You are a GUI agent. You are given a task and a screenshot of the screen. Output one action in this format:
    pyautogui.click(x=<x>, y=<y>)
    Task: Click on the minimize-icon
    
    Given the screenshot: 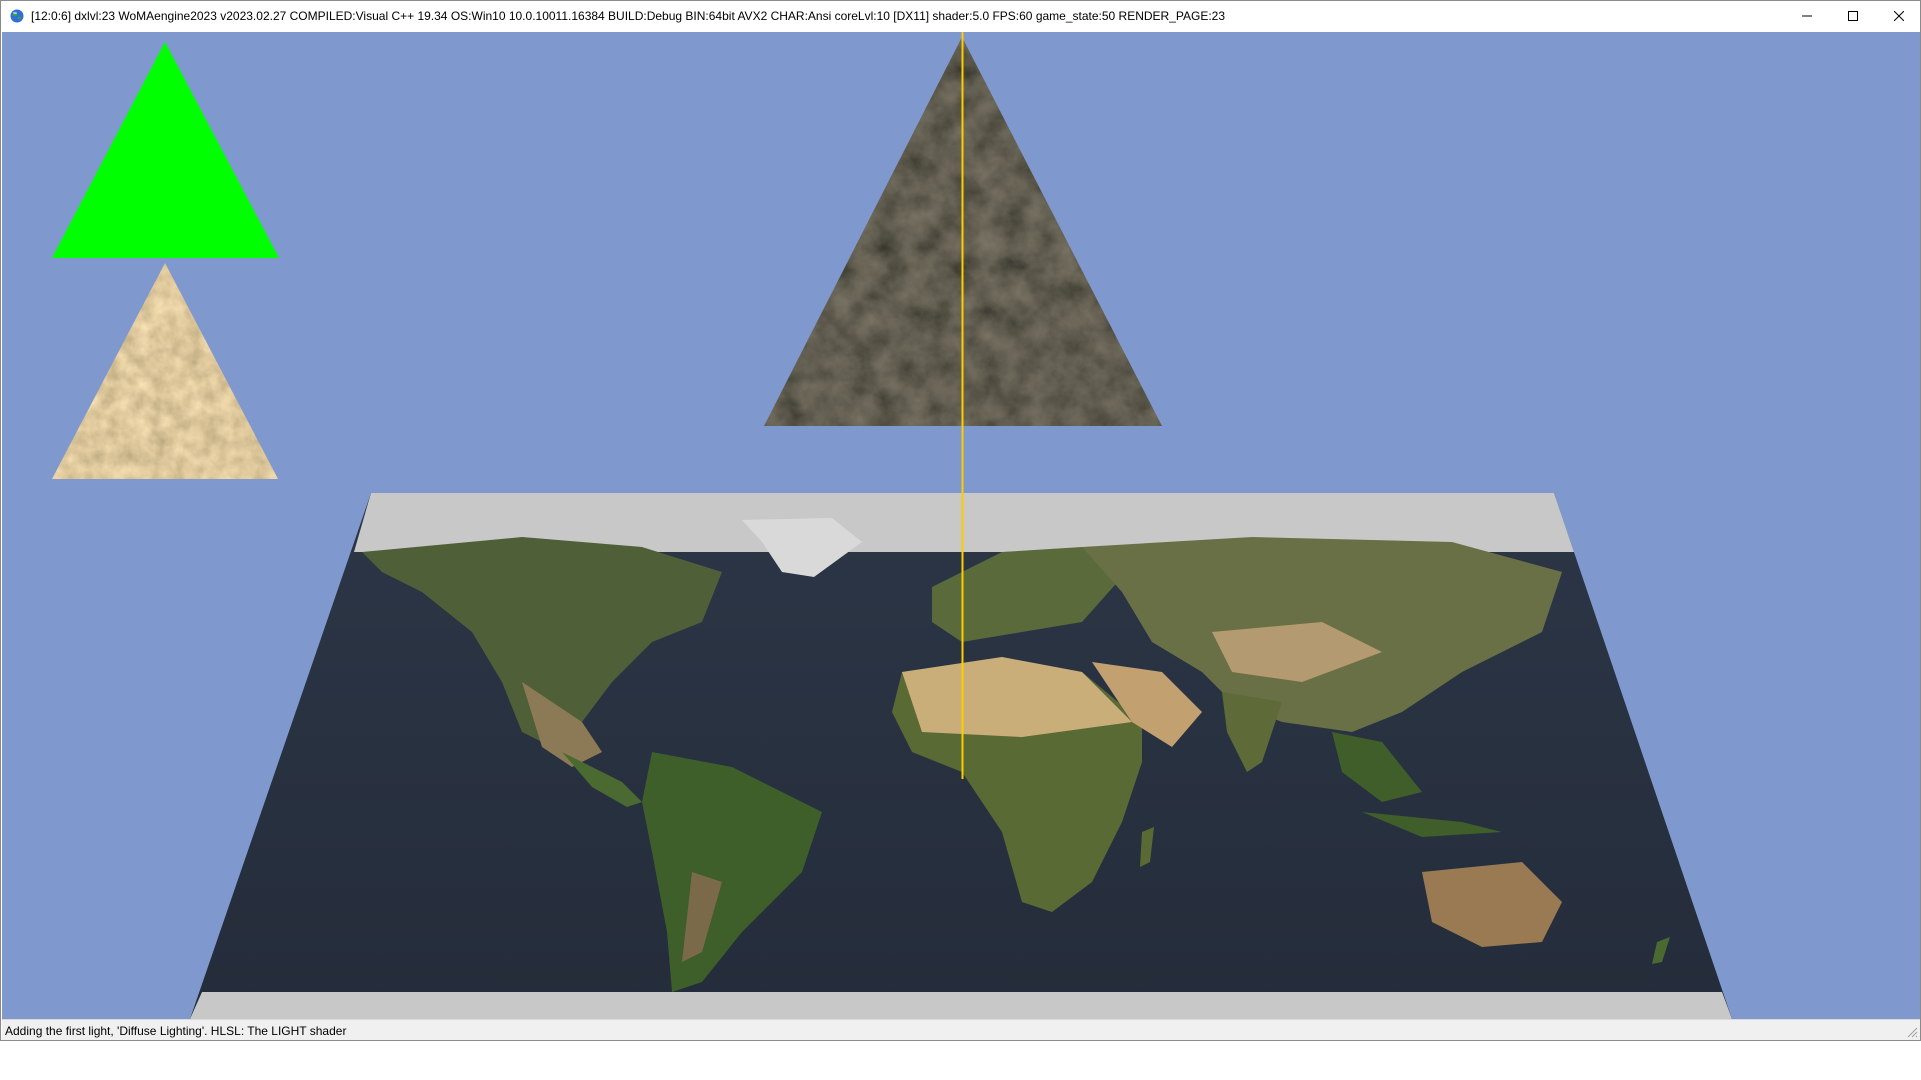 What is the action you would take?
    pyautogui.click(x=1807, y=16)
    